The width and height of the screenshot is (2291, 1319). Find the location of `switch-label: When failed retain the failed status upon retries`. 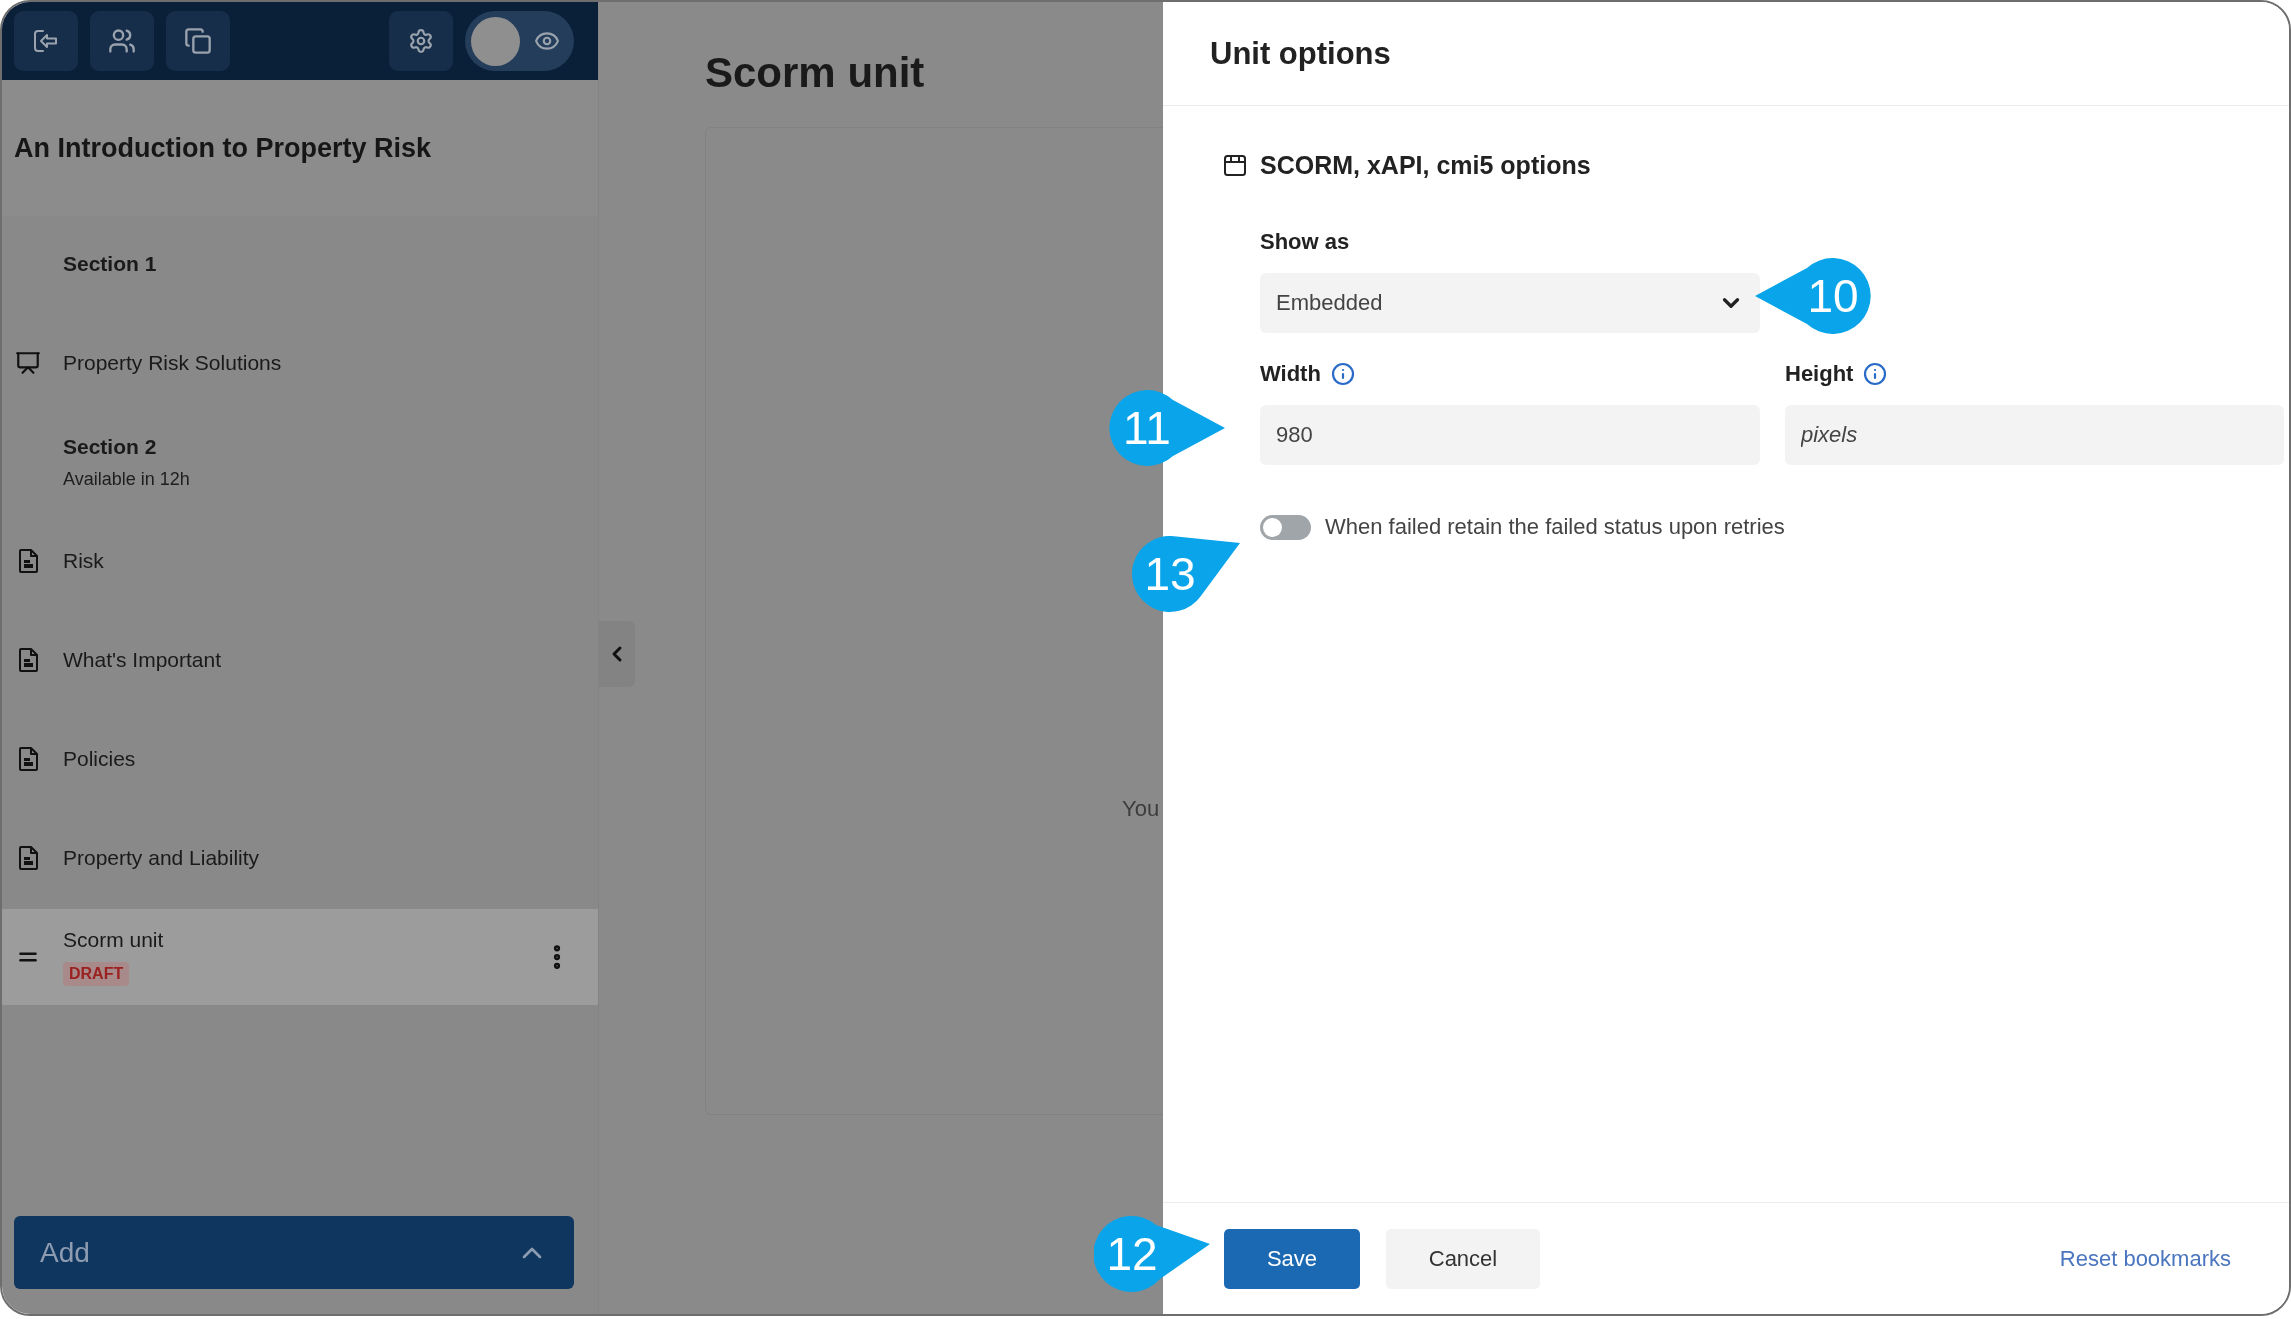

switch-label: When failed retain the failed status upon retries is located at coordinates (1555, 527).